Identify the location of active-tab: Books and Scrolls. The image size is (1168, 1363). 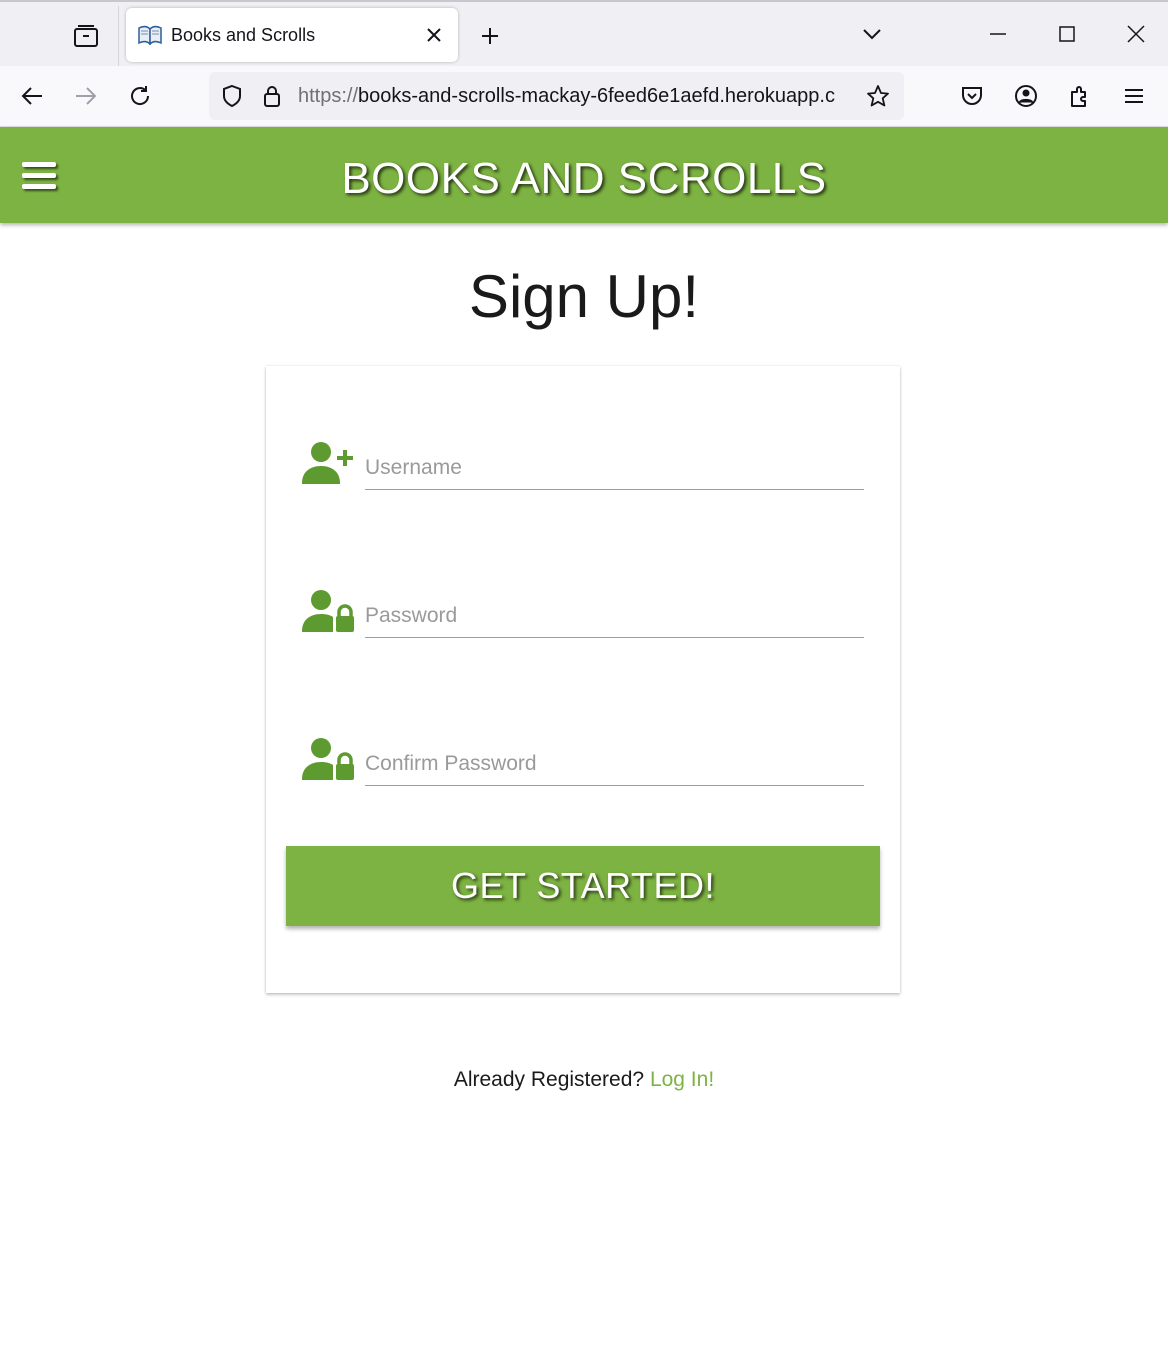
(292, 35).